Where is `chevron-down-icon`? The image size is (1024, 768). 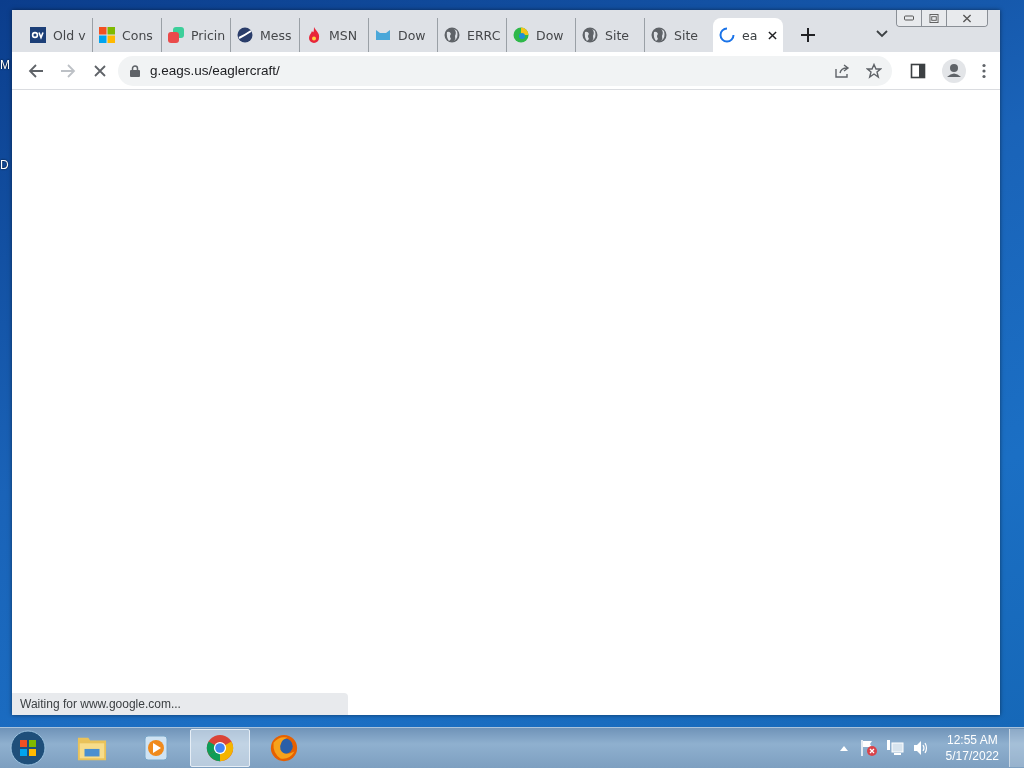 chevron-down-icon is located at coordinates (882, 34).